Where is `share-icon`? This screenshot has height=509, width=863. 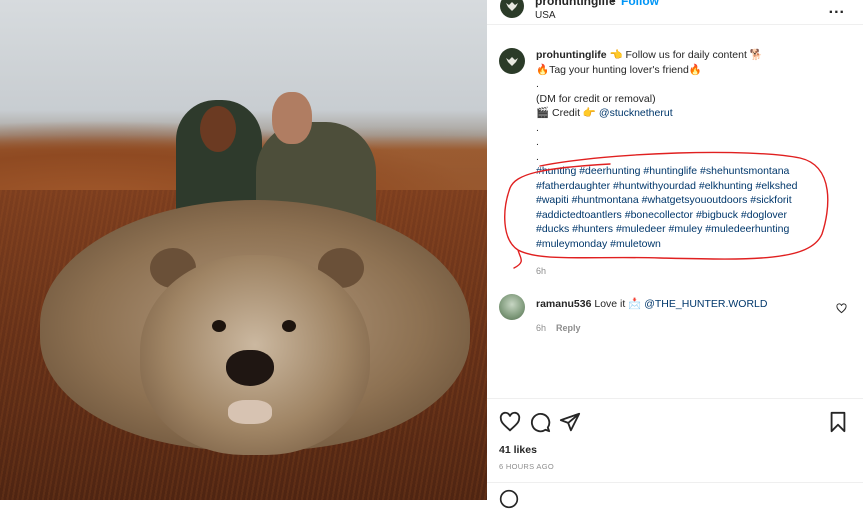 share-icon is located at coordinates (570, 422).